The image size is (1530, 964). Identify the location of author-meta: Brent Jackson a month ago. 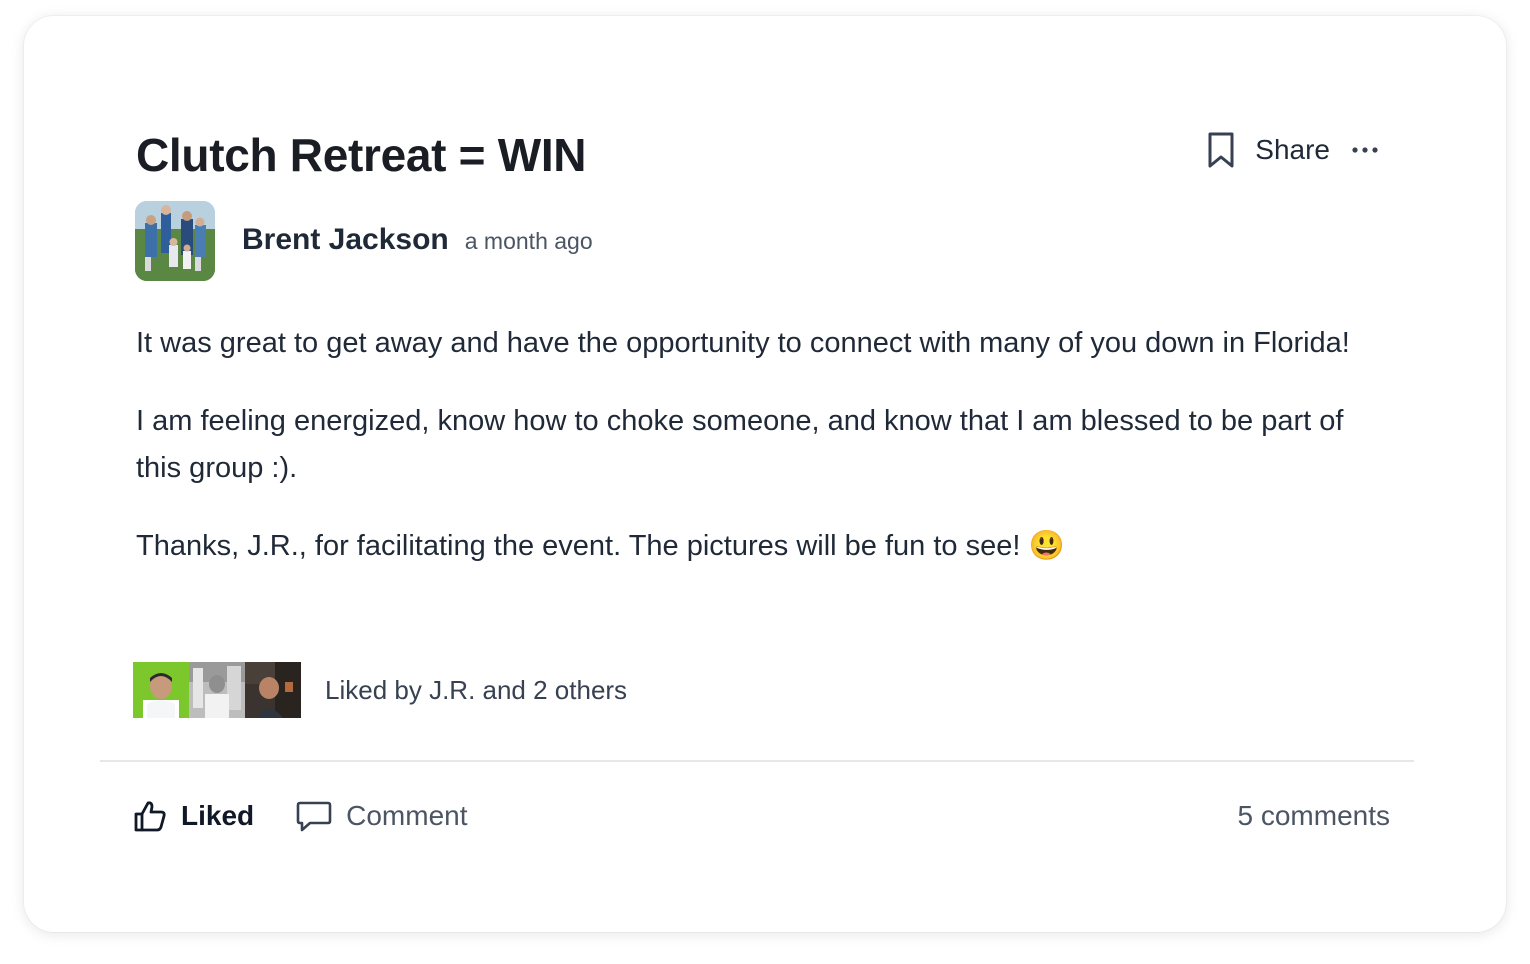
(417, 240).